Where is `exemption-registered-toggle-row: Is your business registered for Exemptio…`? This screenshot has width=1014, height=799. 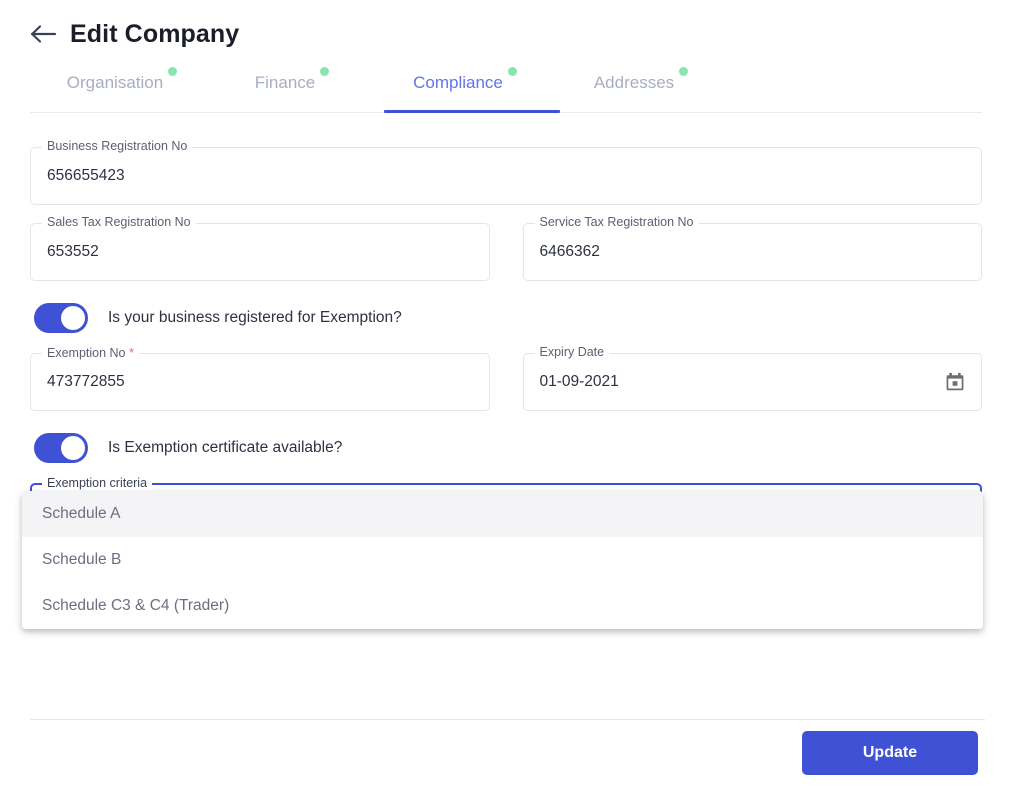 exemption-registered-toggle-row: Is your business registered for Exemptio… is located at coordinates (508, 318).